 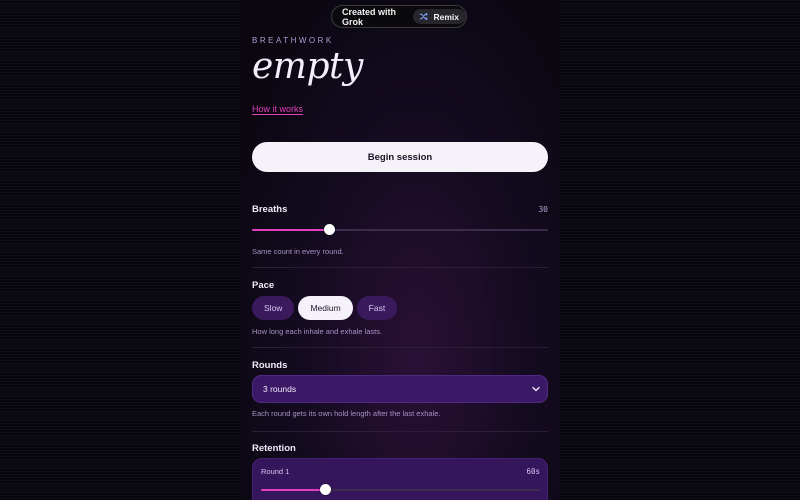 I want to click on eyebrow-label: BREATHWORK, so click(x=293, y=40).